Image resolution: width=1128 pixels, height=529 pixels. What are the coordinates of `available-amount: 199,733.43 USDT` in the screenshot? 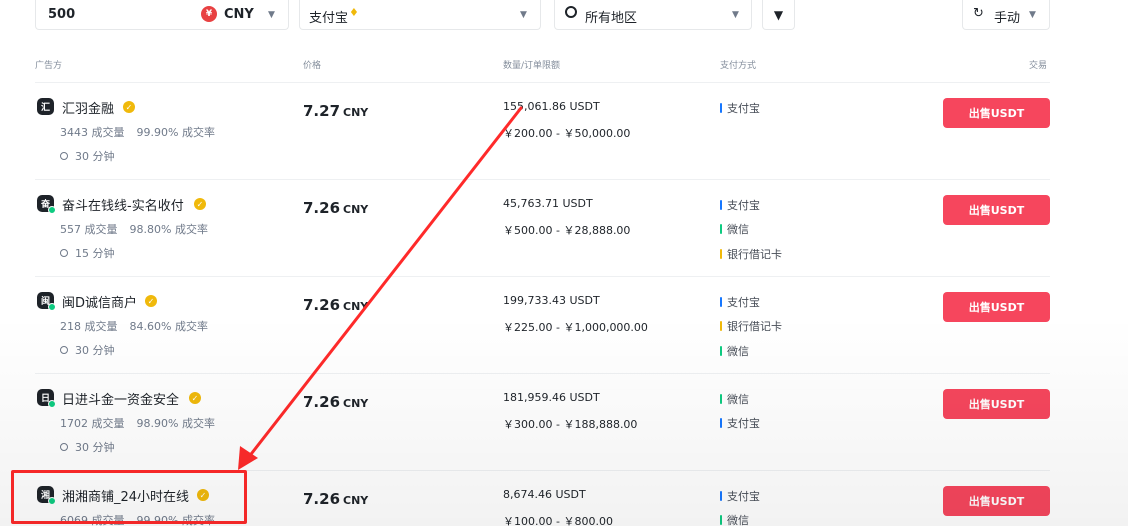 It's located at (551, 300).